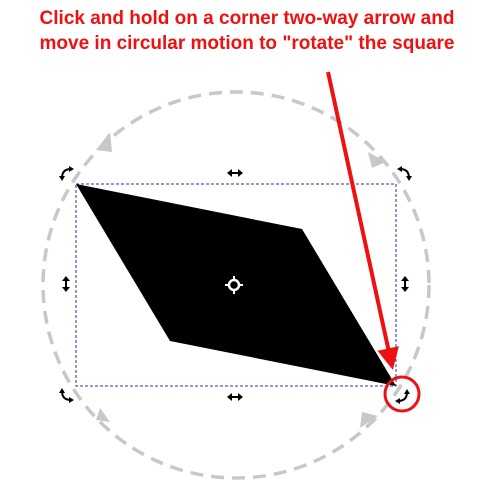 The width and height of the screenshot is (494, 489). I want to click on skew-handle-bottom, so click(235, 397).